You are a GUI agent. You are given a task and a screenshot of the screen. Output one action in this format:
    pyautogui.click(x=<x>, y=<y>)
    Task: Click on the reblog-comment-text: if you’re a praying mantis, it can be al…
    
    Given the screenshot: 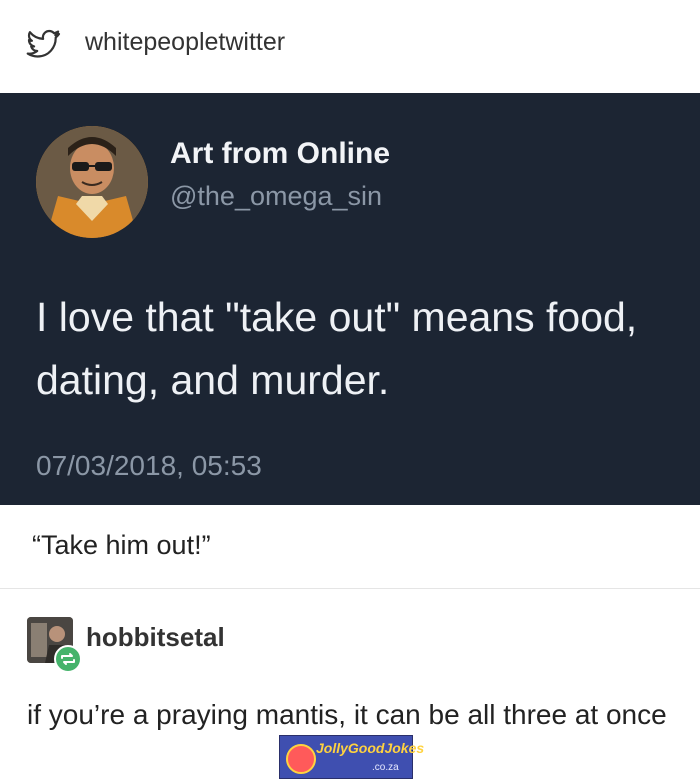 What is the action you would take?
    pyautogui.click(x=347, y=714)
    